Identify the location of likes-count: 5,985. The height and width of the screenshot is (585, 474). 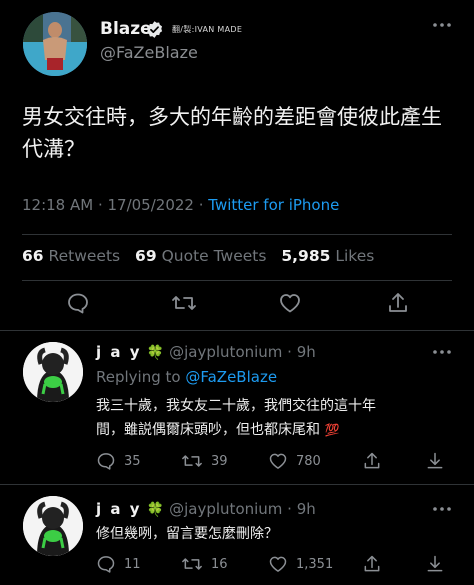
(306, 256).